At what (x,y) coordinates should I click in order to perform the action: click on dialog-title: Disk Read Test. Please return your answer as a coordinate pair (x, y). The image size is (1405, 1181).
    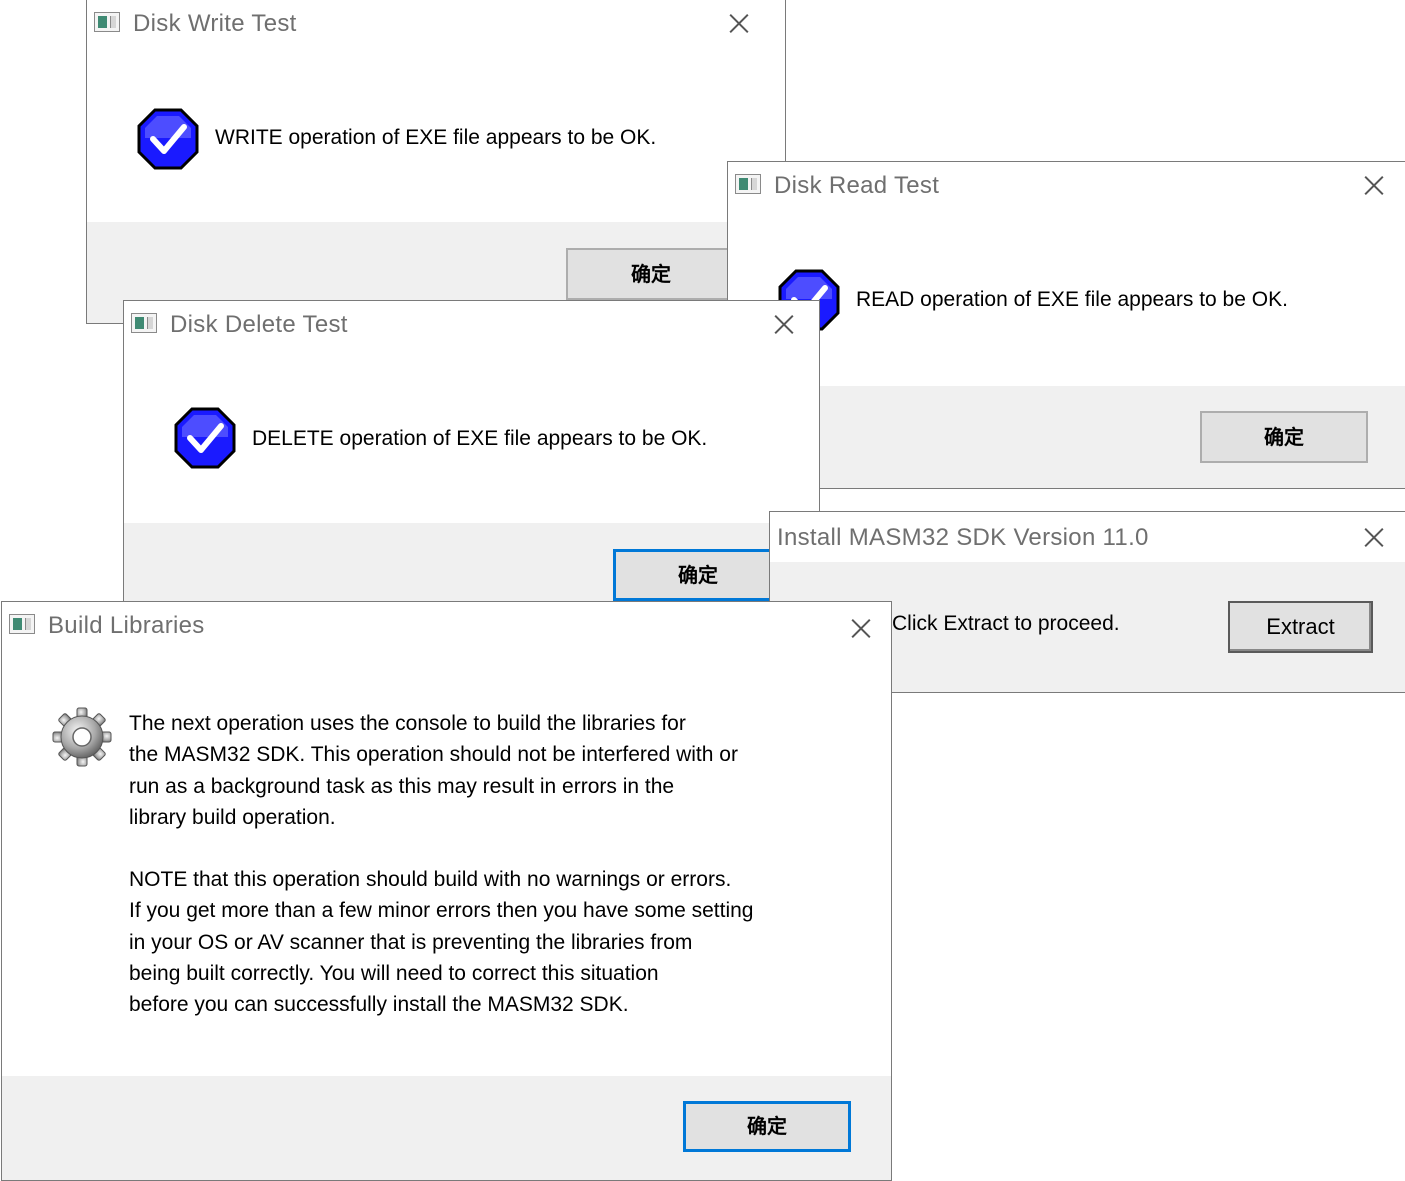
    Looking at the image, I should click on (857, 185).